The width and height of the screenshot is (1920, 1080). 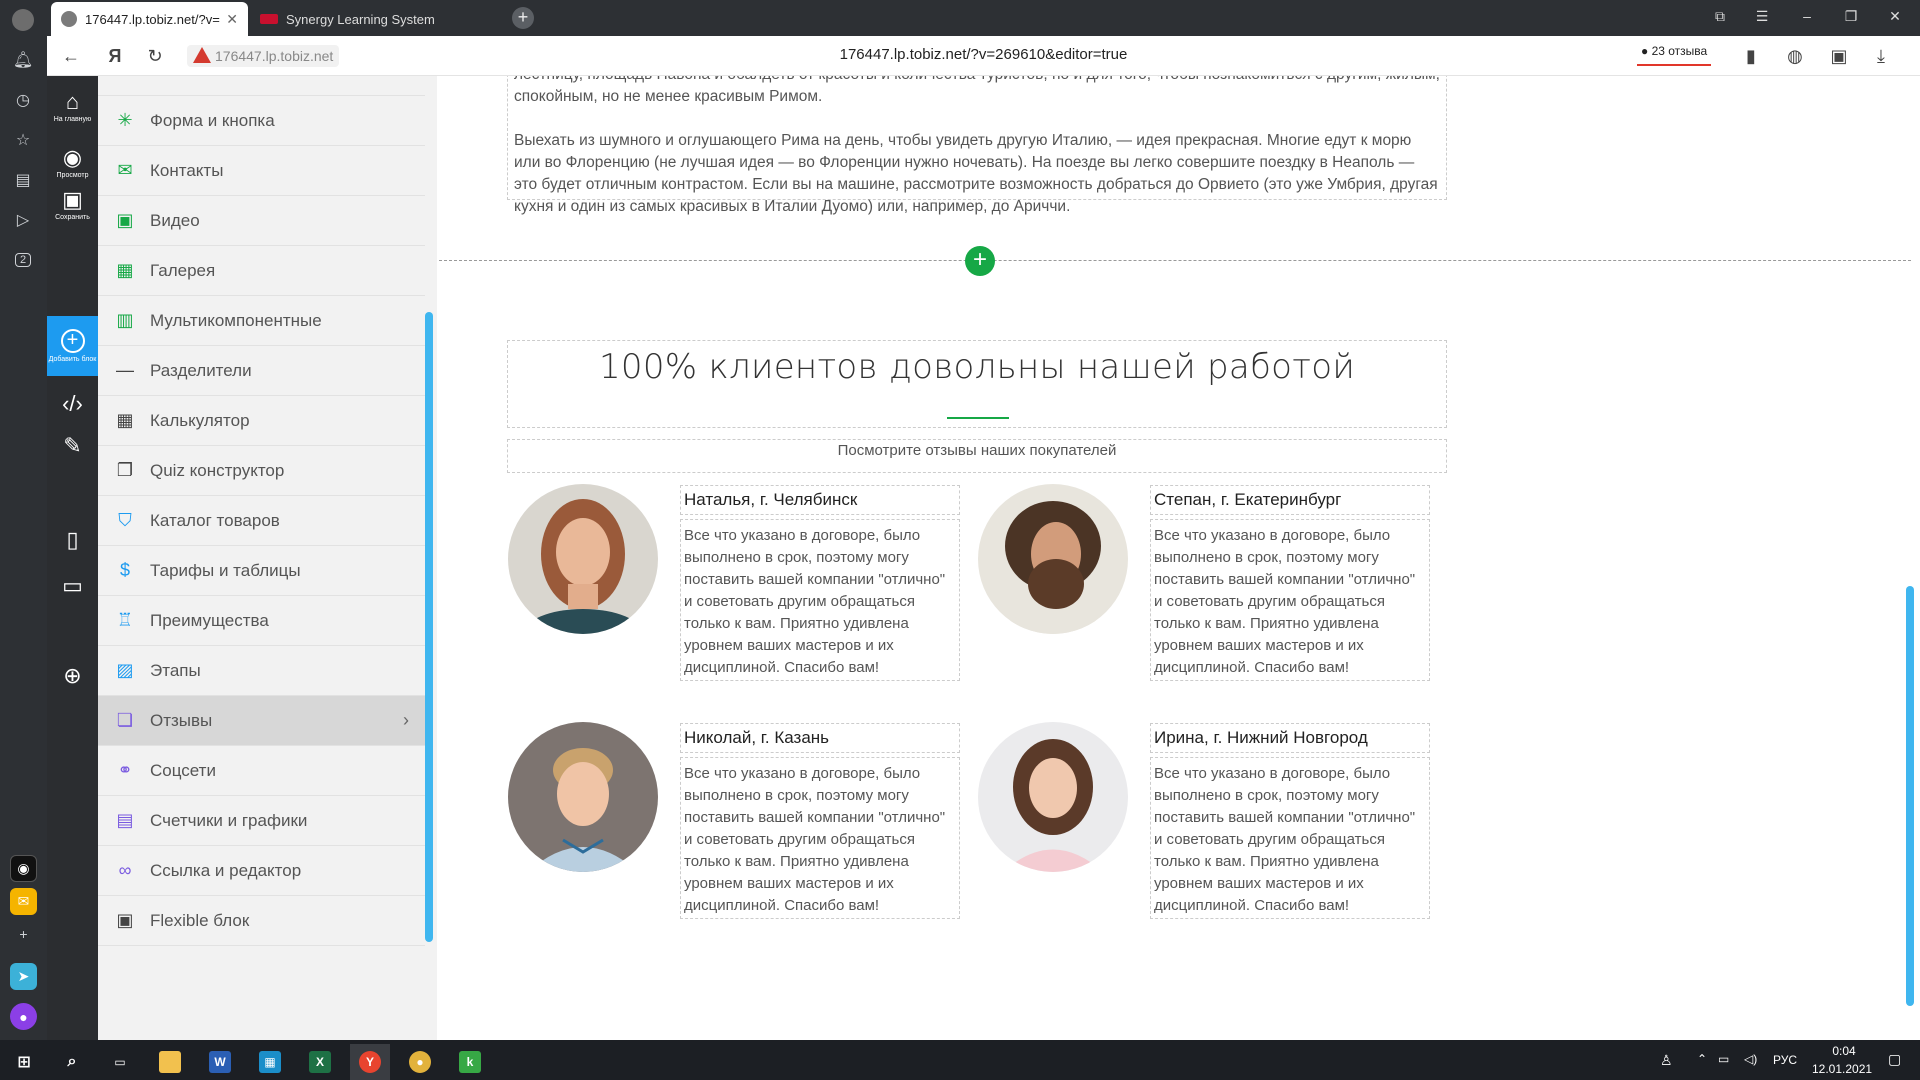 I want to click on menu-item: ∞ Ссылка и редактор, so click(x=261, y=871).